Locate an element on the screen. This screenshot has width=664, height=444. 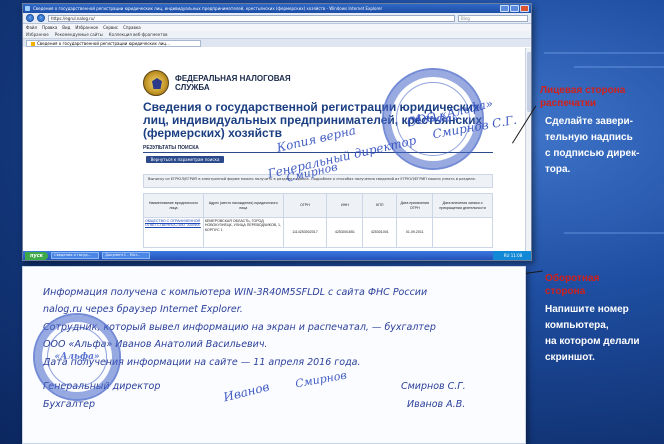
address-input: https://egrul.nalog.ru/ is located at coordinates (251, 18).